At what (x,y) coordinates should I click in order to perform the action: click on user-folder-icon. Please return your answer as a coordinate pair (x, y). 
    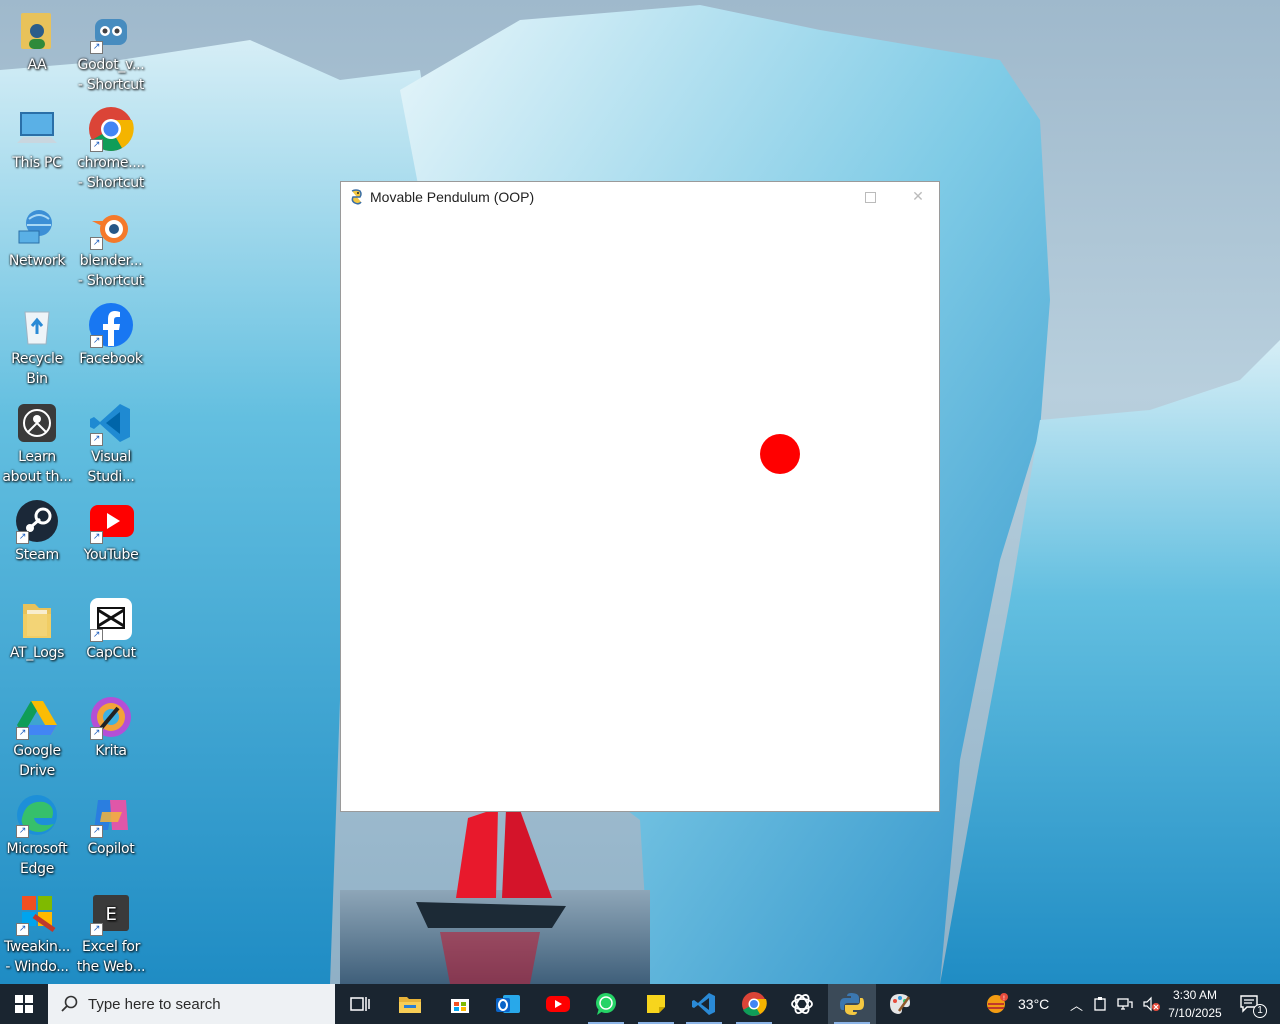
    Looking at the image, I should click on (37, 31).